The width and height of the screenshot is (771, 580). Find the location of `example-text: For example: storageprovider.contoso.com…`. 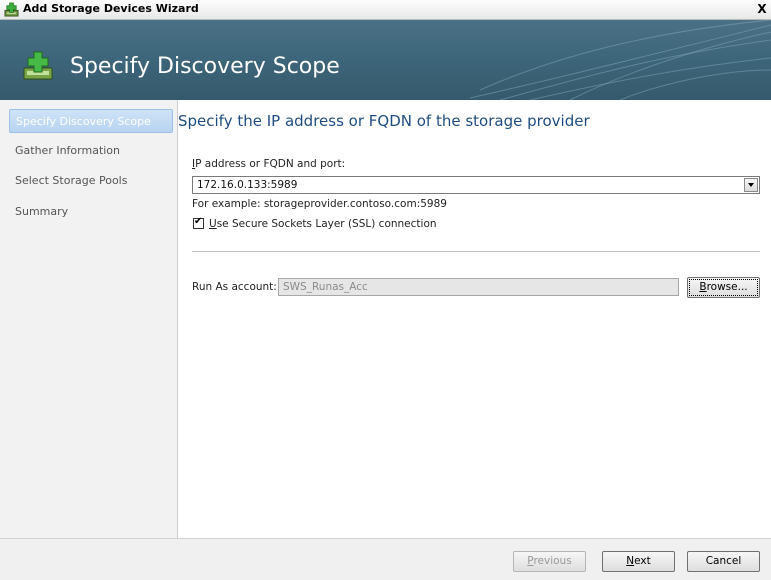

example-text: For example: storageprovider.contoso.com… is located at coordinates (319, 204).